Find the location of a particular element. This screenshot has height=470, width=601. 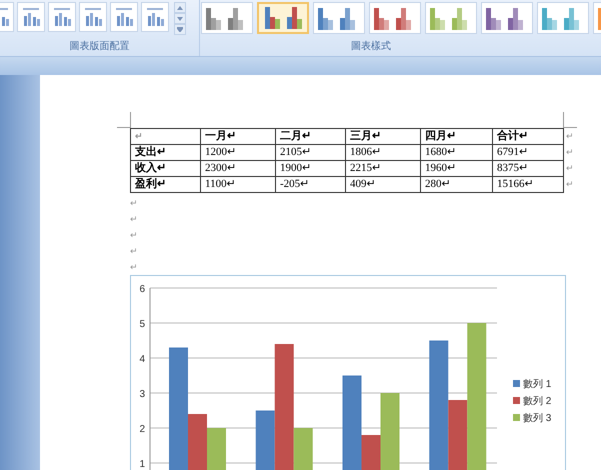

column-header: 一月↵ is located at coordinates (238, 136).